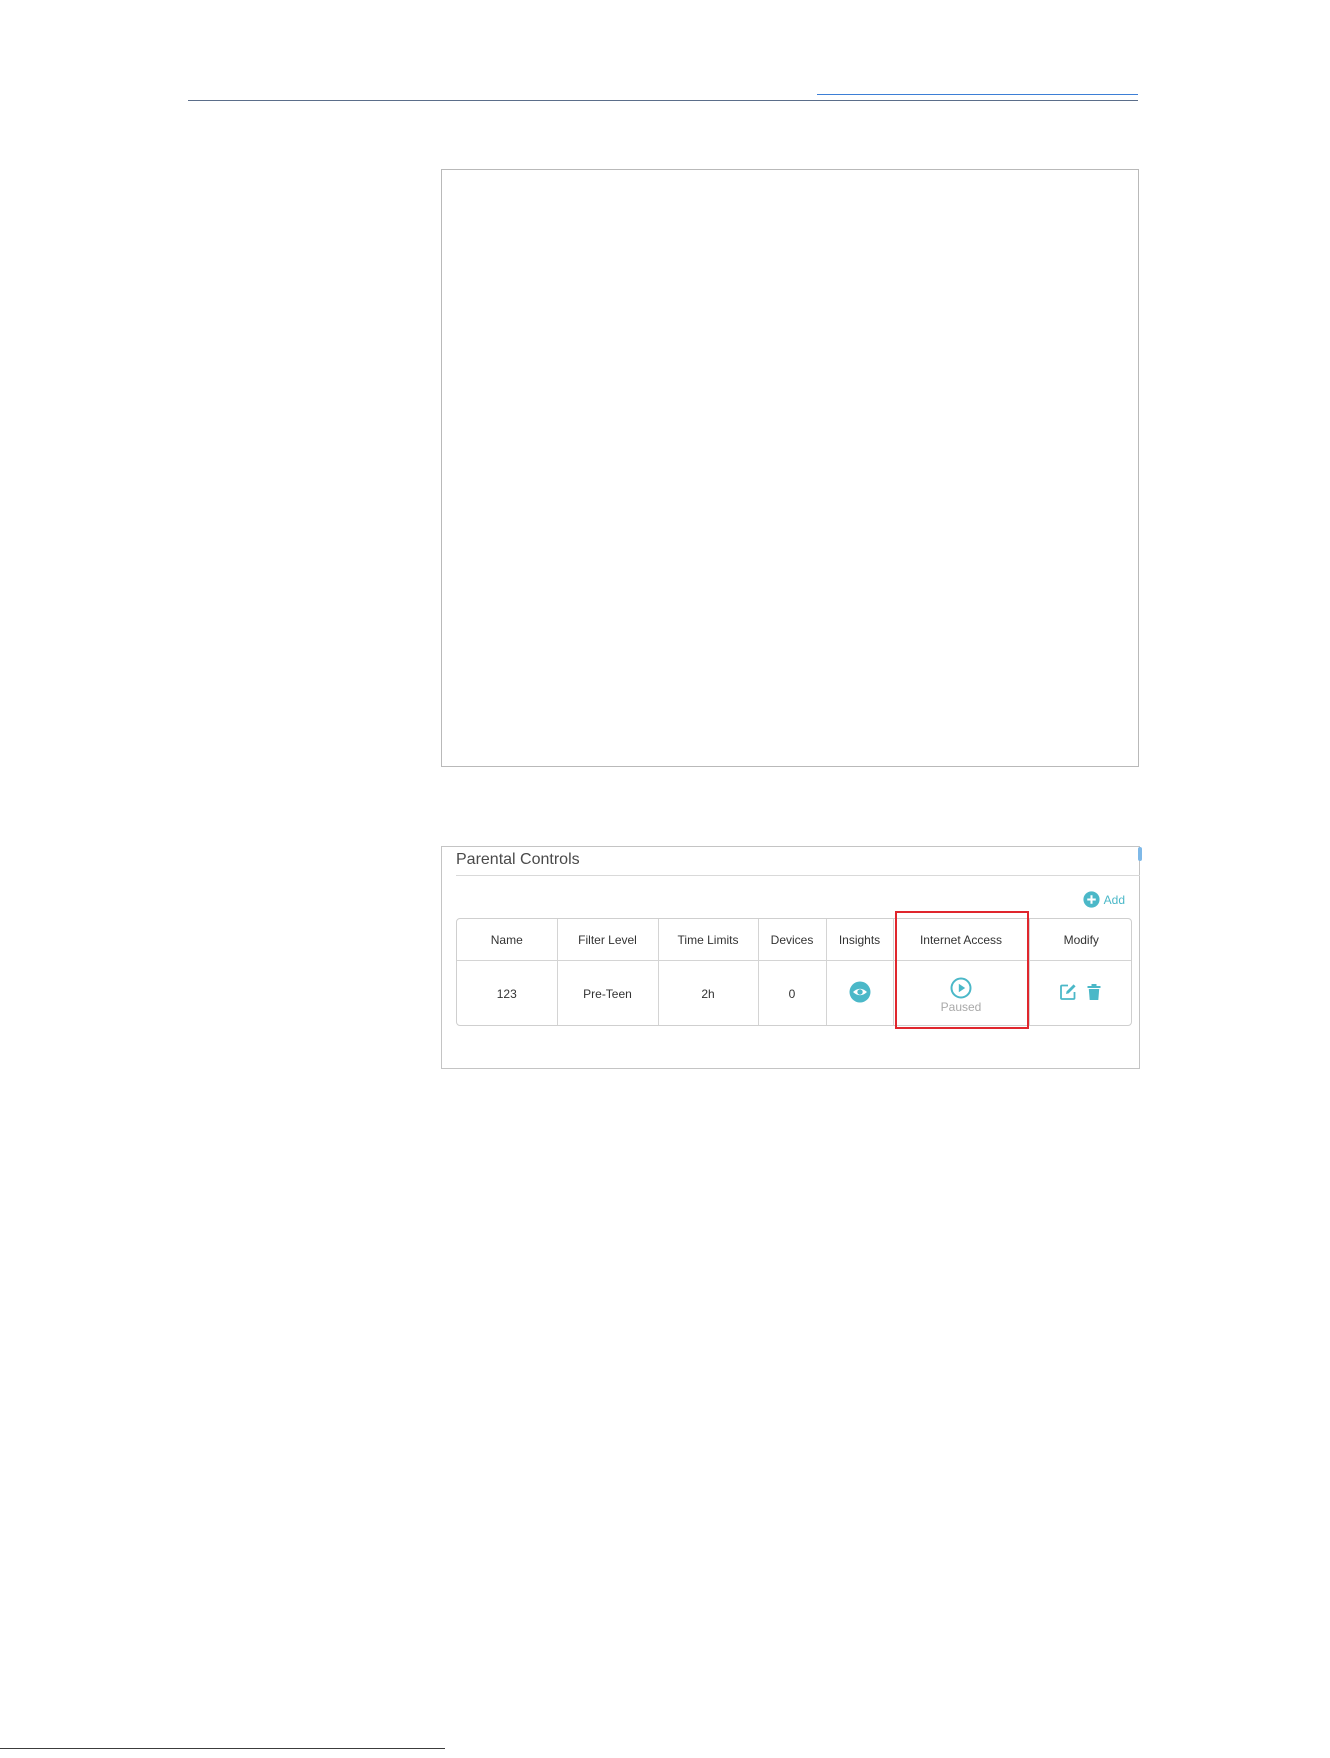 This screenshot has width=1330, height=1758. I want to click on add-button: Add, so click(1104, 899).